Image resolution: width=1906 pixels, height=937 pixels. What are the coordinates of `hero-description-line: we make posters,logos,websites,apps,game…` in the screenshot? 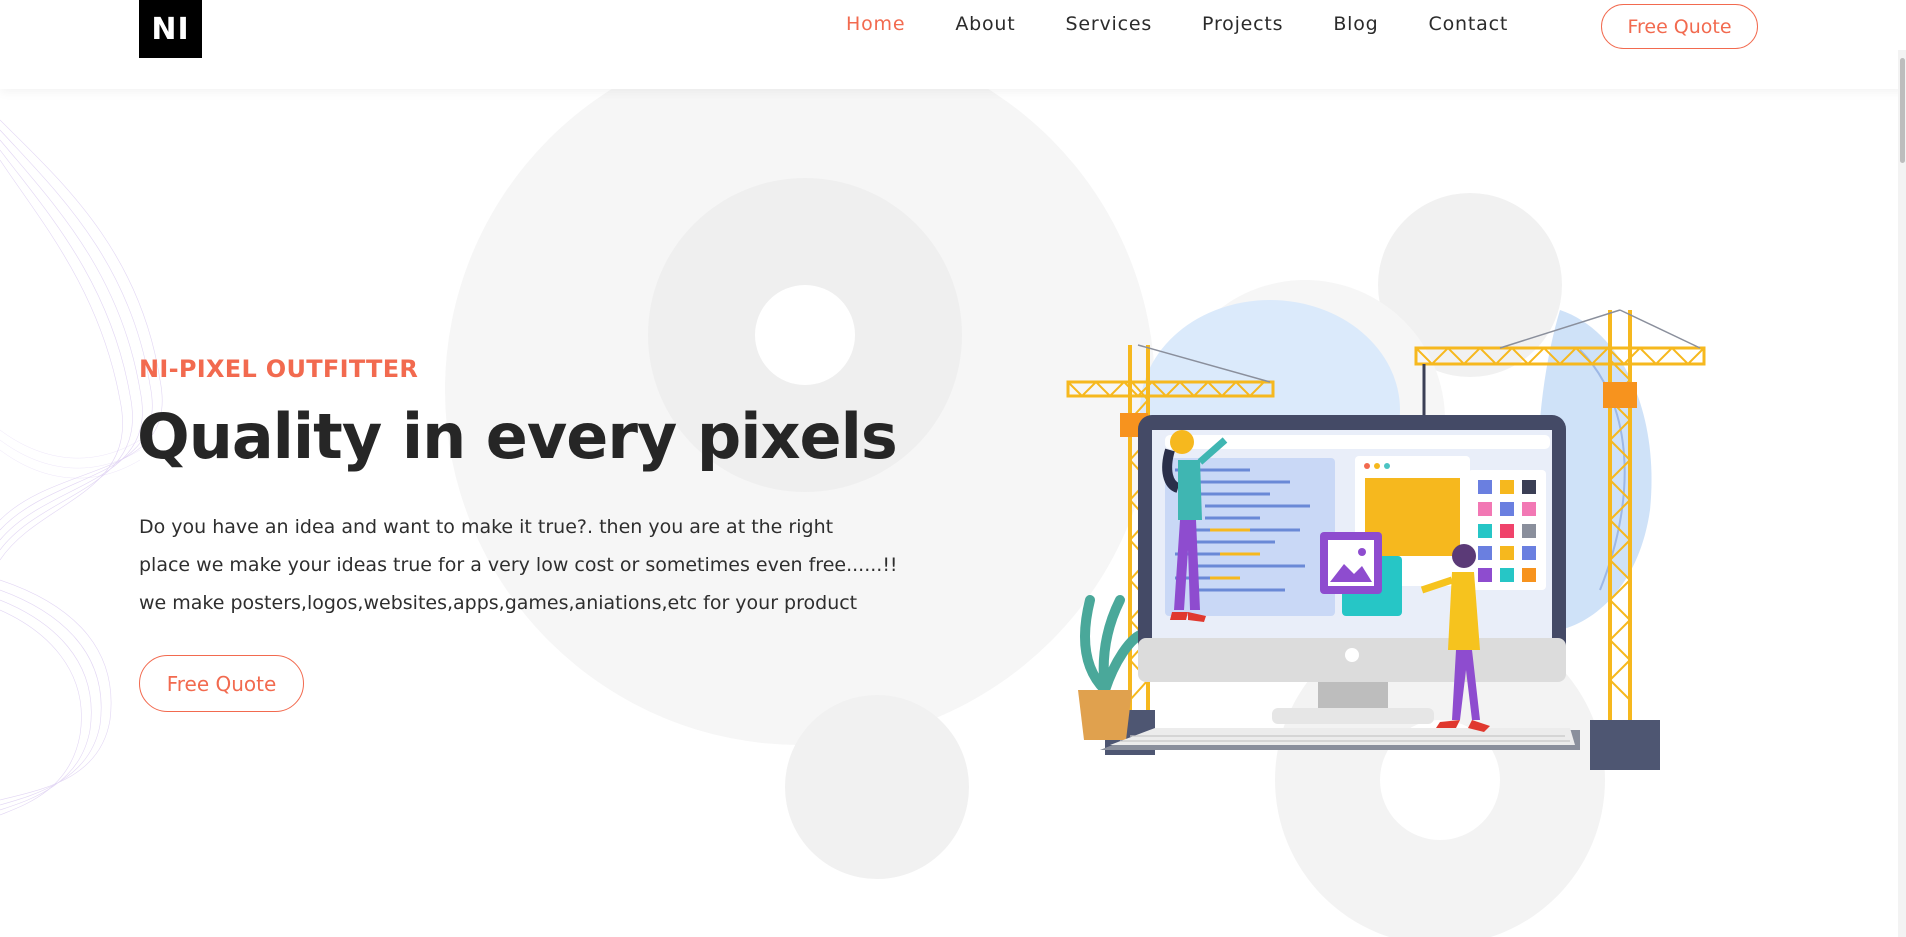 It's located at (498, 603).